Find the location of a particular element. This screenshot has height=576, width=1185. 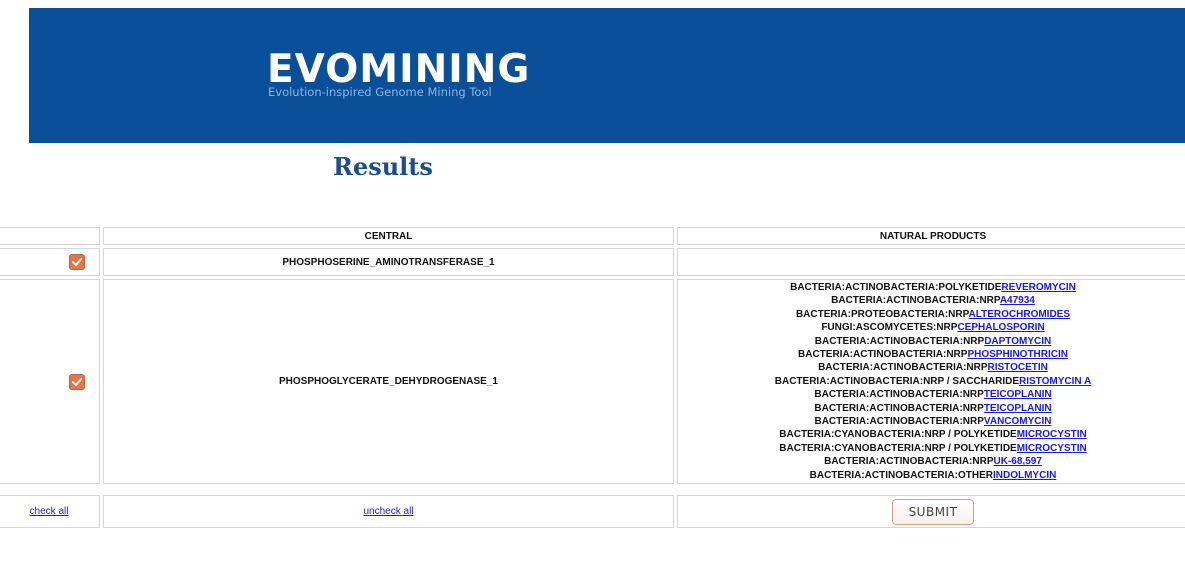

natural-product-link: RISTOCETIN is located at coordinates (1018, 367).